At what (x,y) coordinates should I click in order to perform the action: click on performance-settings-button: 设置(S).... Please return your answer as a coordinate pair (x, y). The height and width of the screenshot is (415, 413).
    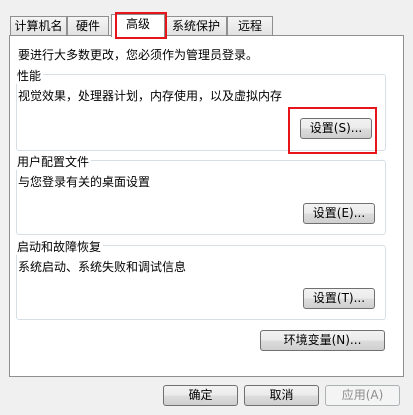
    Looking at the image, I should click on (336, 128).